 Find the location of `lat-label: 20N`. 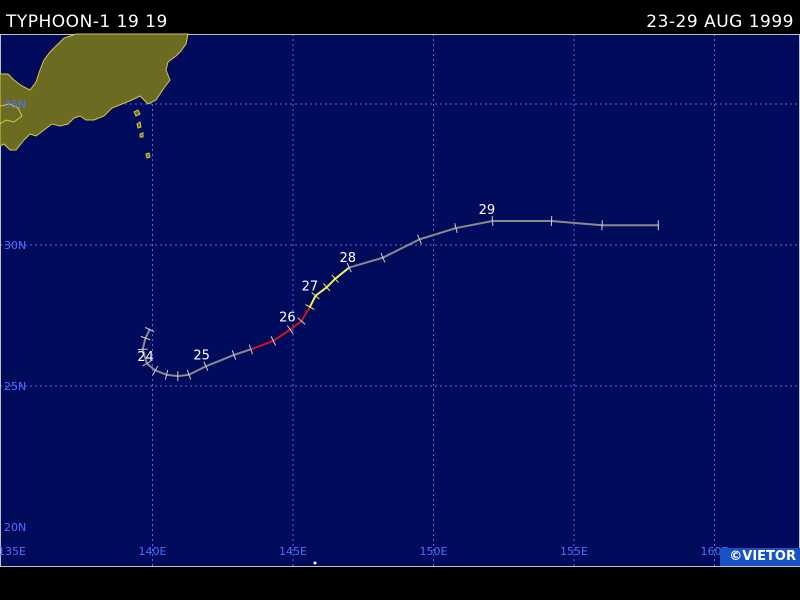

lat-label: 20N is located at coordinates (15, 527).